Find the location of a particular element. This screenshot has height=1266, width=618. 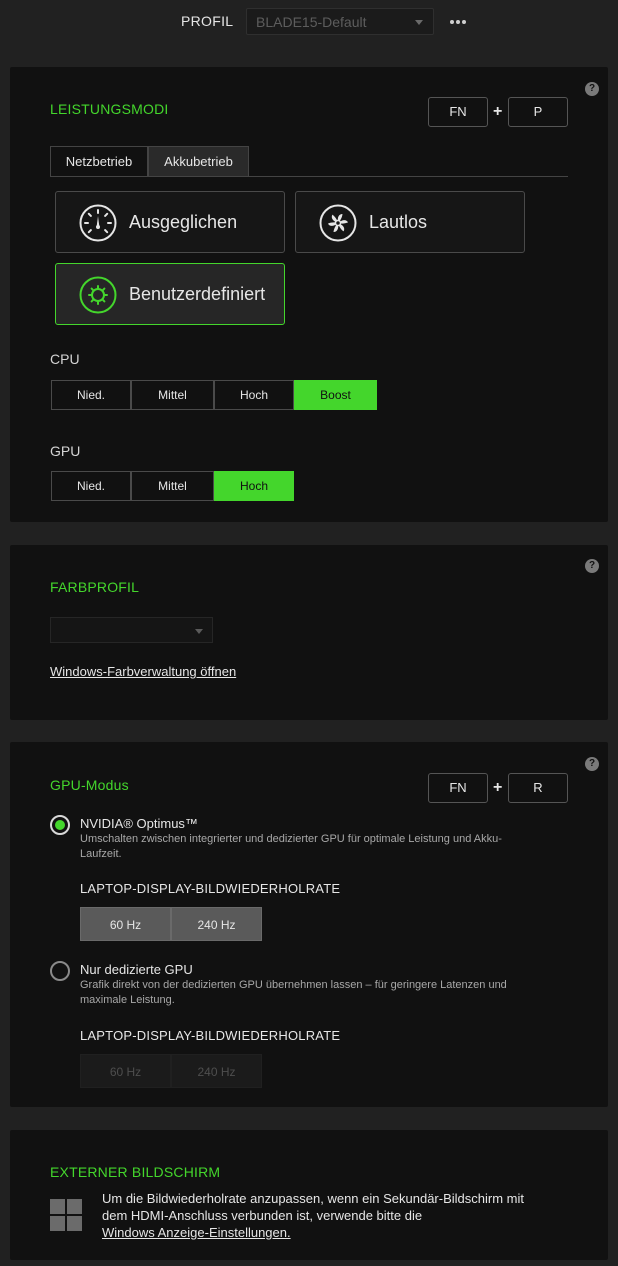

optimus-radio is located at coordinates (60, 825).